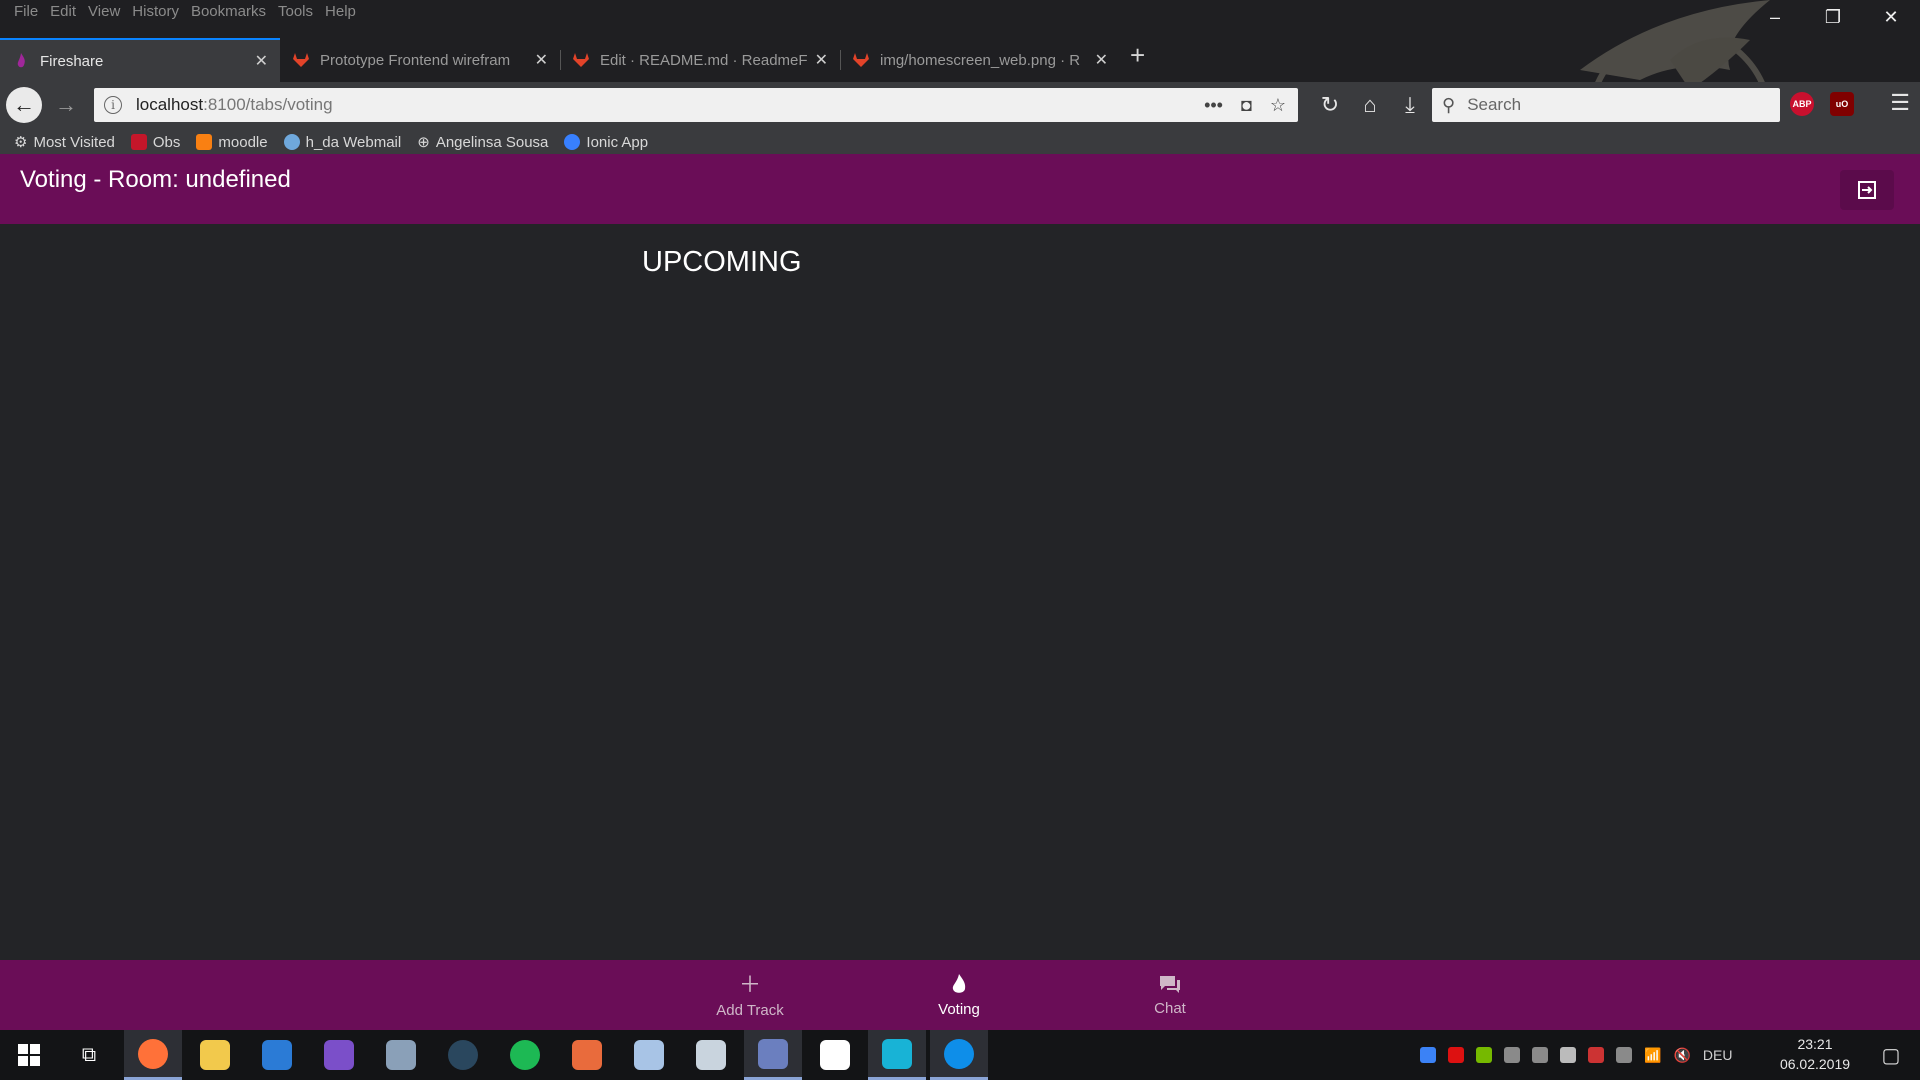 This screenshot has width=1920, height=1080. I want to click on bookmark-obs: Obs, so click(155, 142).